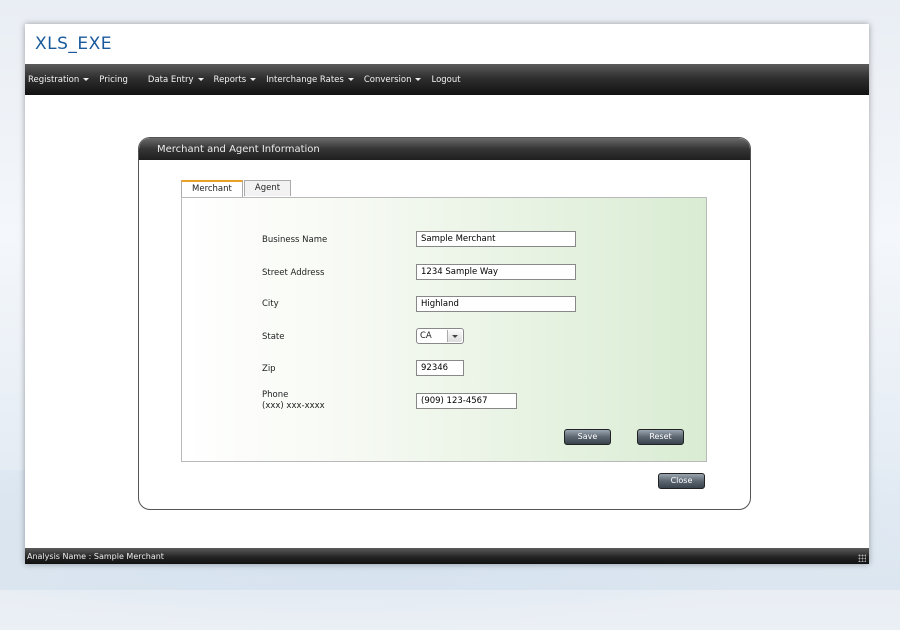 This screenshot has height=630, width=900. Describe the element at coordinates (862, 558) in the screenshot. I see `resize-grip-icon` at that location.